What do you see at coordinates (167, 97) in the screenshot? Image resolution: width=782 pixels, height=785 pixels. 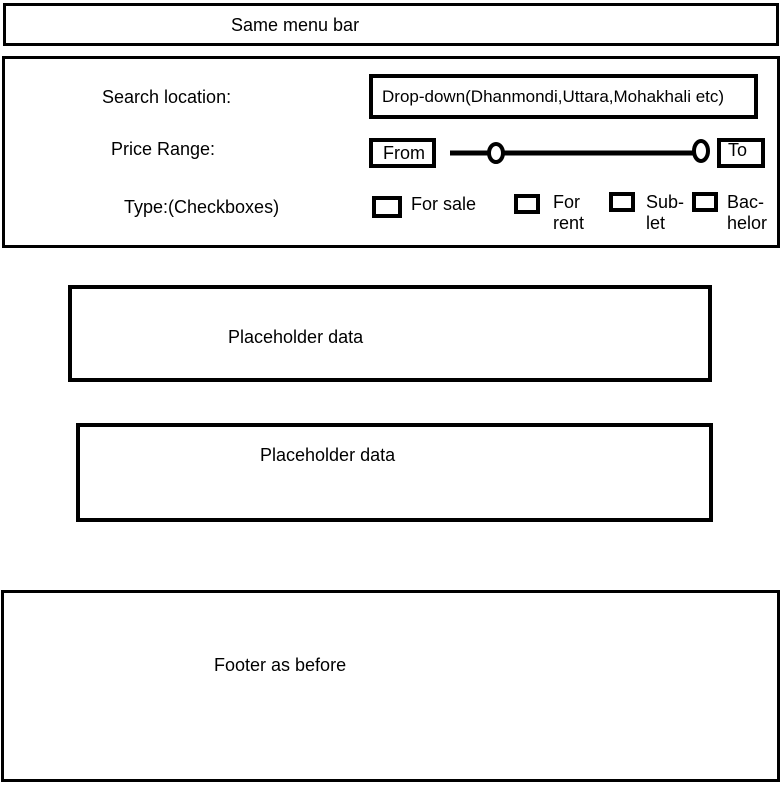 I see `search-location-label: Search location:` at bounding box center [167, 97].